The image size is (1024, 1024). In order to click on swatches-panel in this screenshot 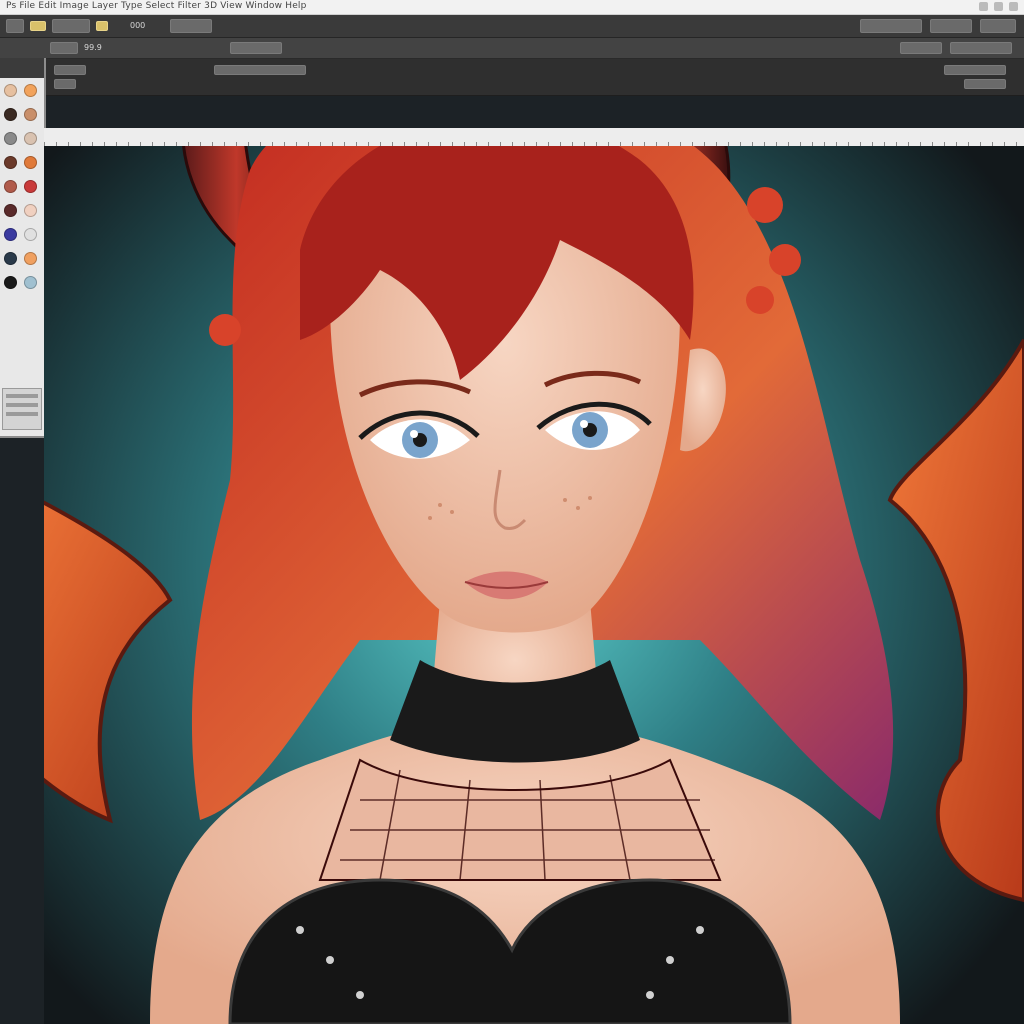, I will do `click(23, 248)`.